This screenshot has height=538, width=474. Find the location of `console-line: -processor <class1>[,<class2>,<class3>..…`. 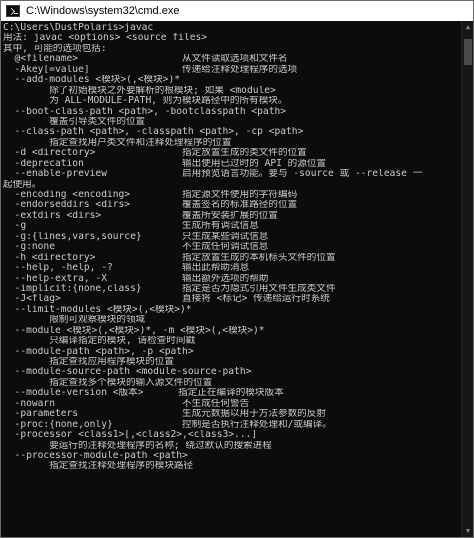

console-line: -processor <class1>[,<class2>,<class3>..… is located at coordinates (130, 435).